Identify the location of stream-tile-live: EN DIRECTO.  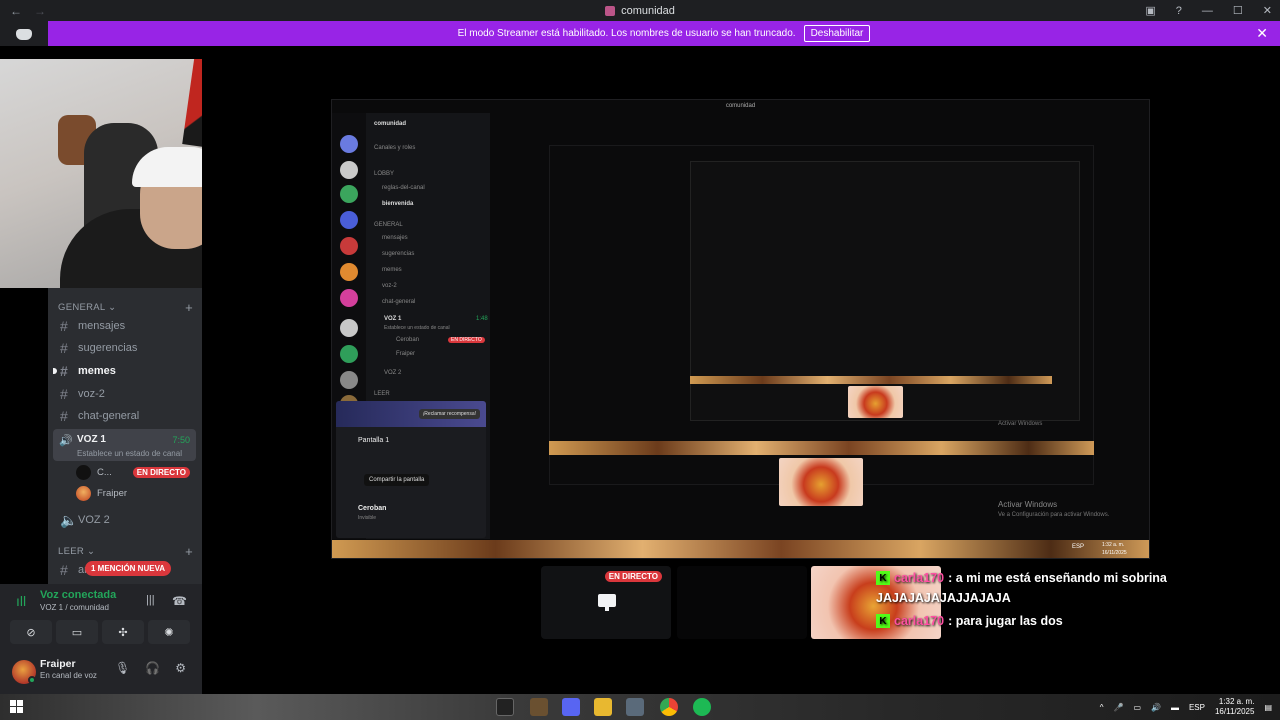
(606, 602).